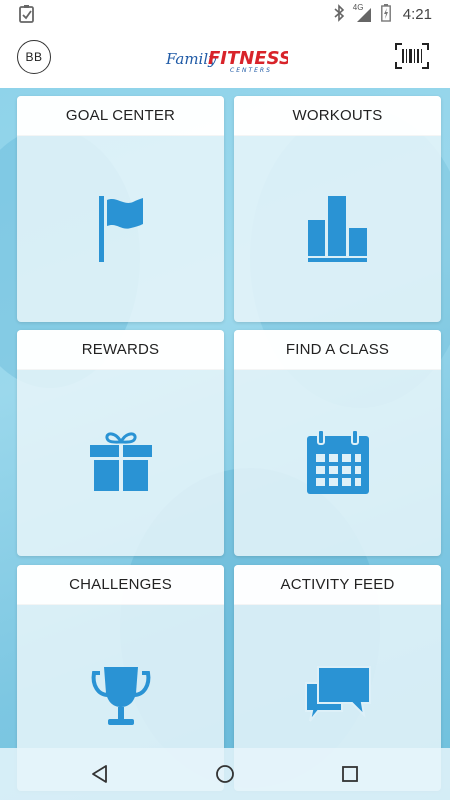 The width and height of the screenshot is (450, 800). I want to click on home-icon, so click(225, 774).